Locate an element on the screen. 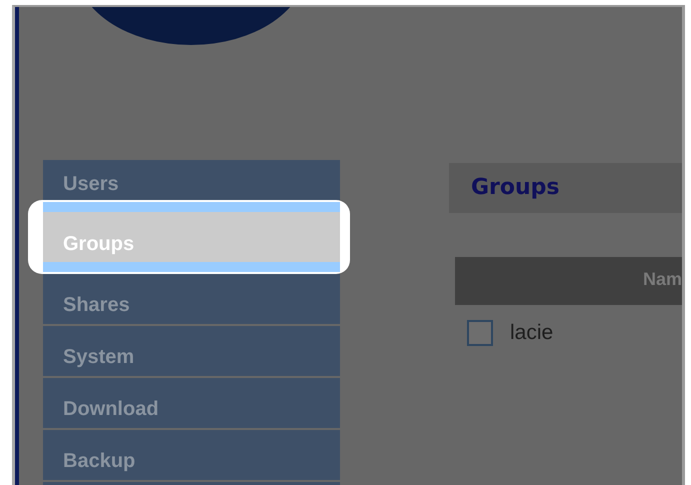 This screenshot has width=691, height=485. menu-item: Backup is located at coordinates (191, 455).